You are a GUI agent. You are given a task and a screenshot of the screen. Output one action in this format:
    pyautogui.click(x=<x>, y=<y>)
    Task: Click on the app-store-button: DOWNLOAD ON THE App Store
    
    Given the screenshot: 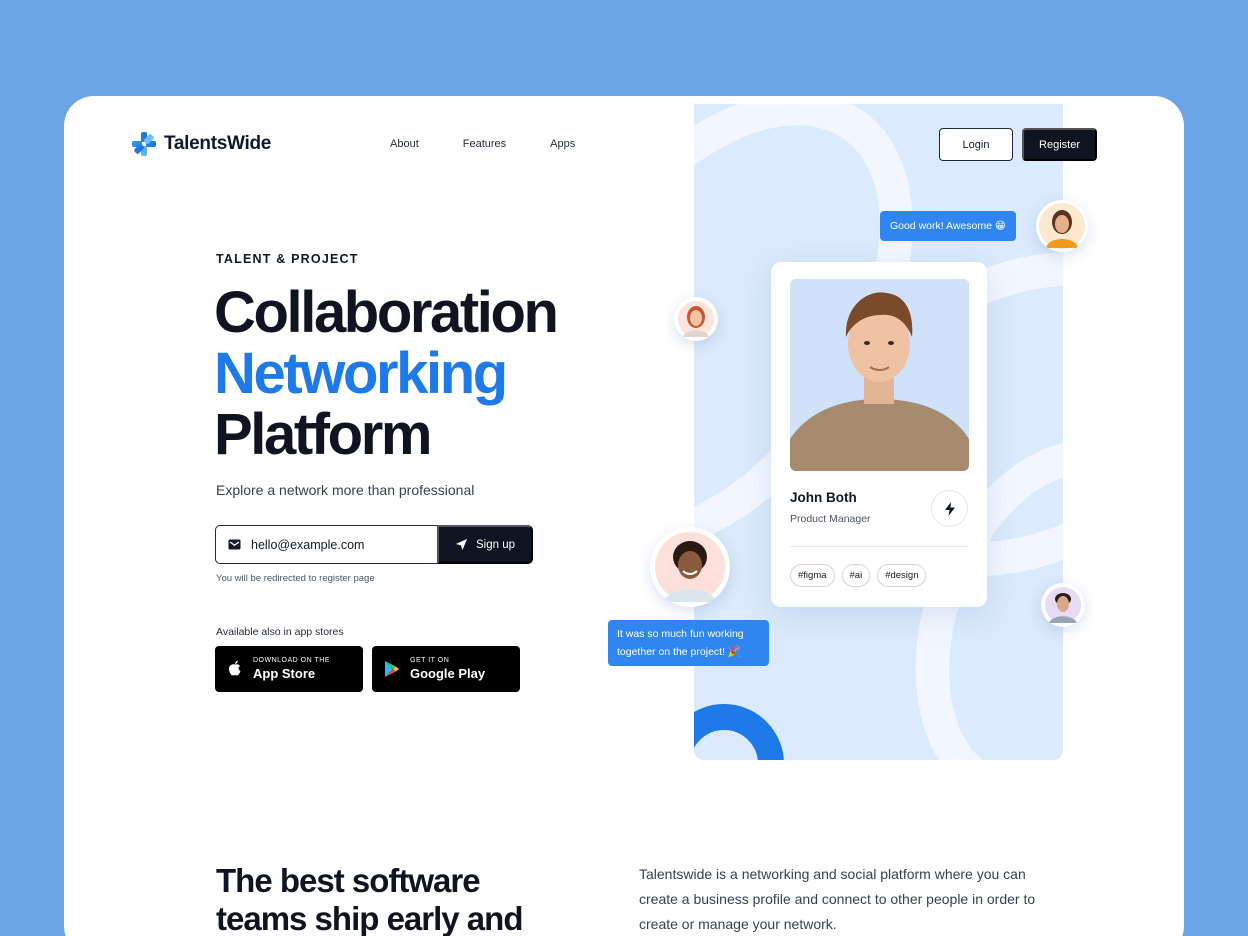 What is the action you would take?
    pyautogui.click(x=289, y=669)
    